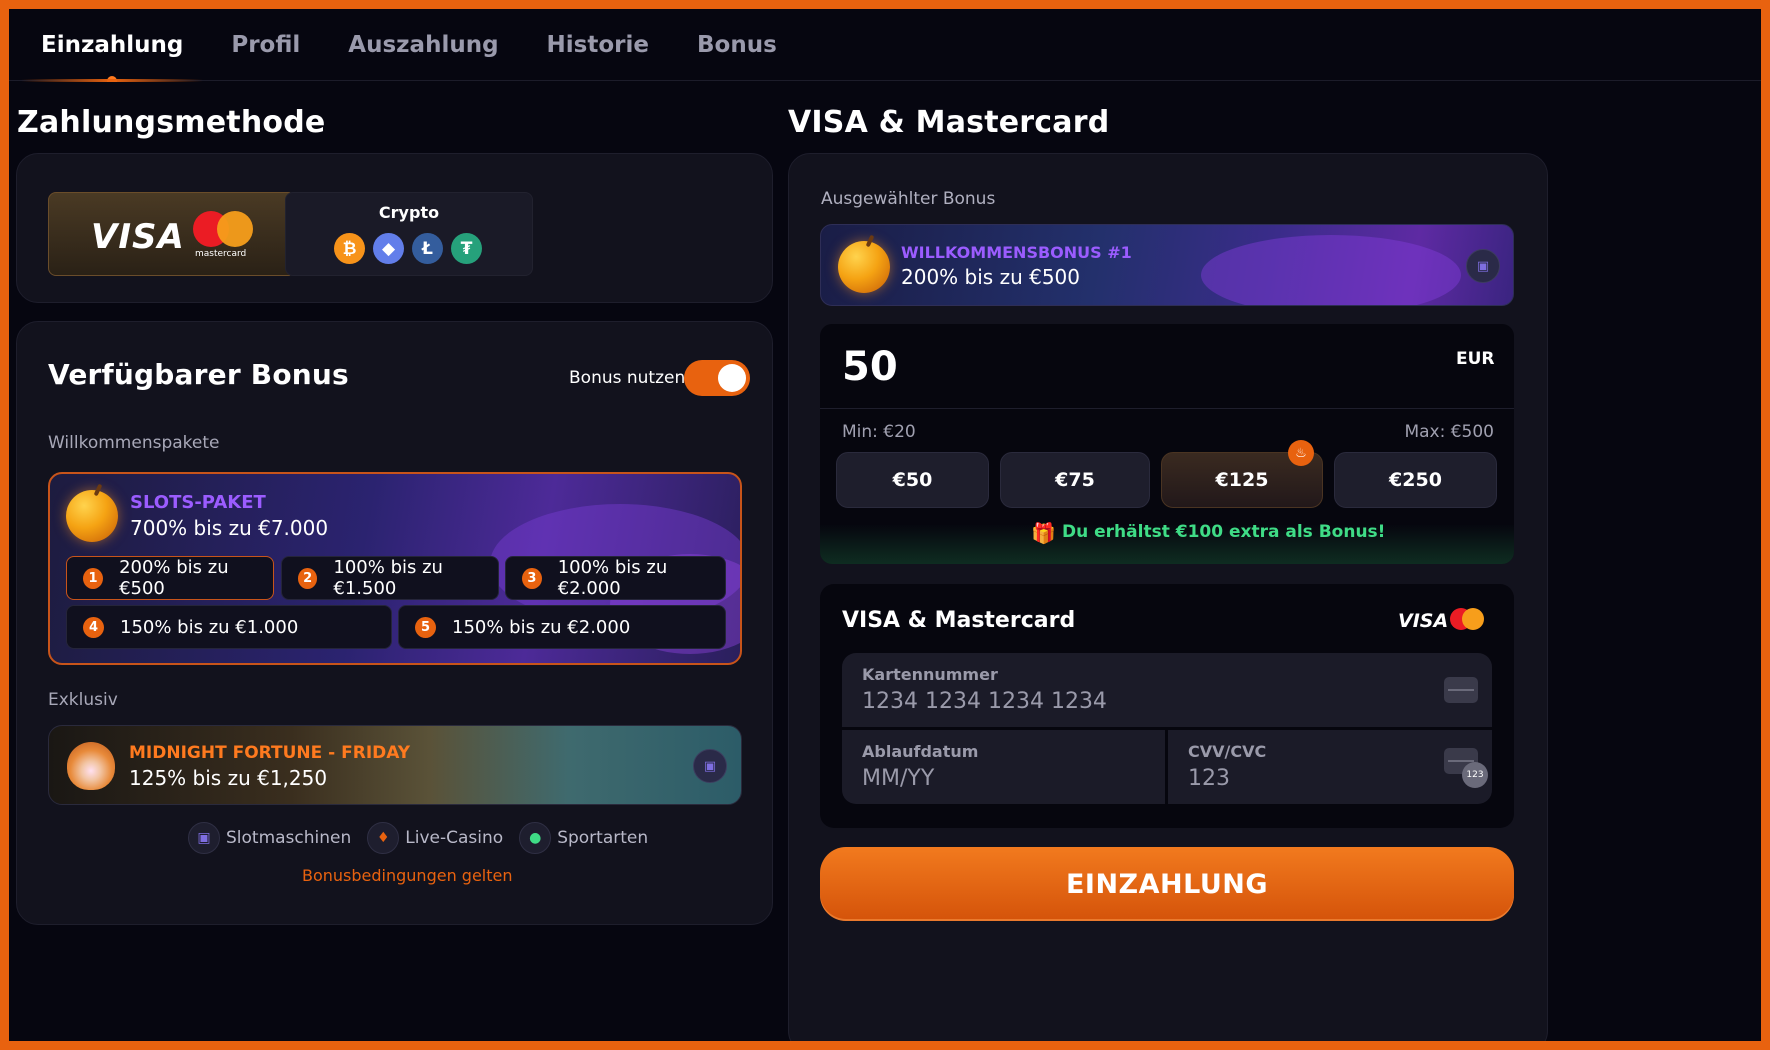 The width and height of the screenshot is (1770, 1050). What do you see at coordinates (383, 838) in the screenshot?
I see `cards-icon: ♦` at bounding box center [383, 838].